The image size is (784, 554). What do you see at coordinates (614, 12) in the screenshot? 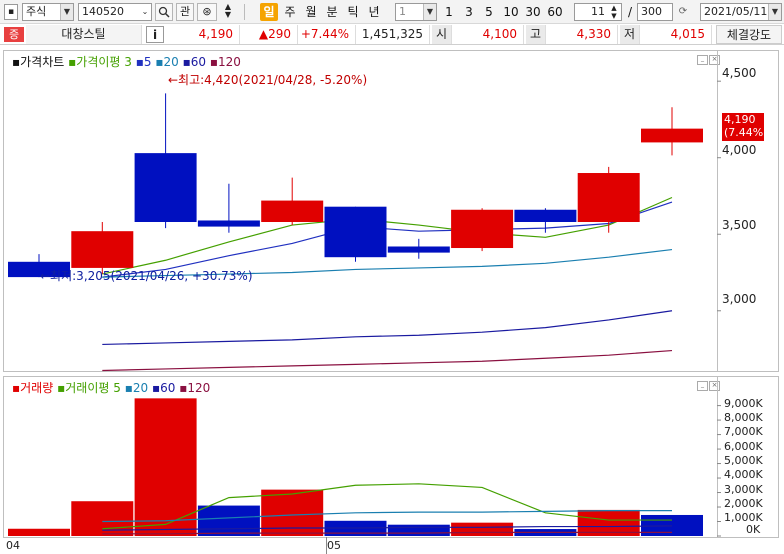
I see `spin-icon: ▲ ▼` at bounding box center [614, 12].